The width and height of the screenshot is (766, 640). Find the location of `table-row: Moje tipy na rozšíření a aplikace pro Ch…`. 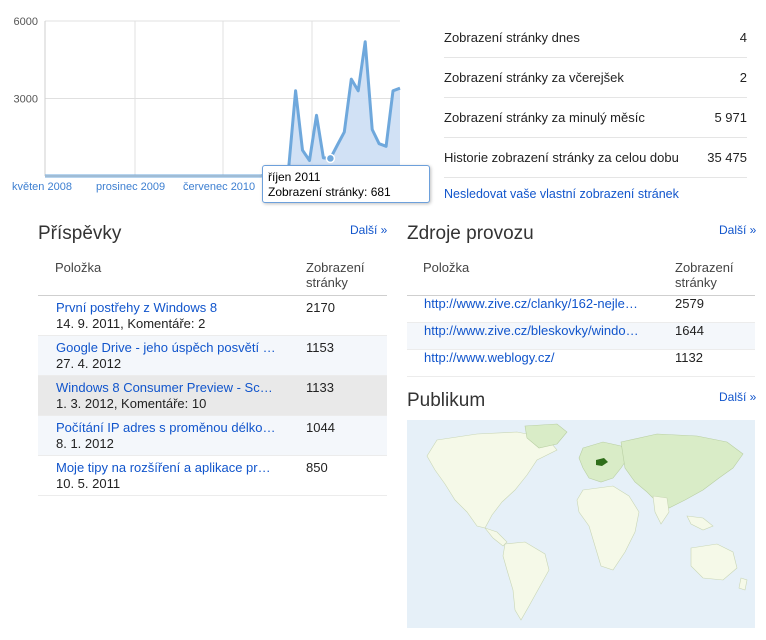

table-row: Moje tipy na rozšíření a aplikace pro Ch… is located at coordinates (212, 475).